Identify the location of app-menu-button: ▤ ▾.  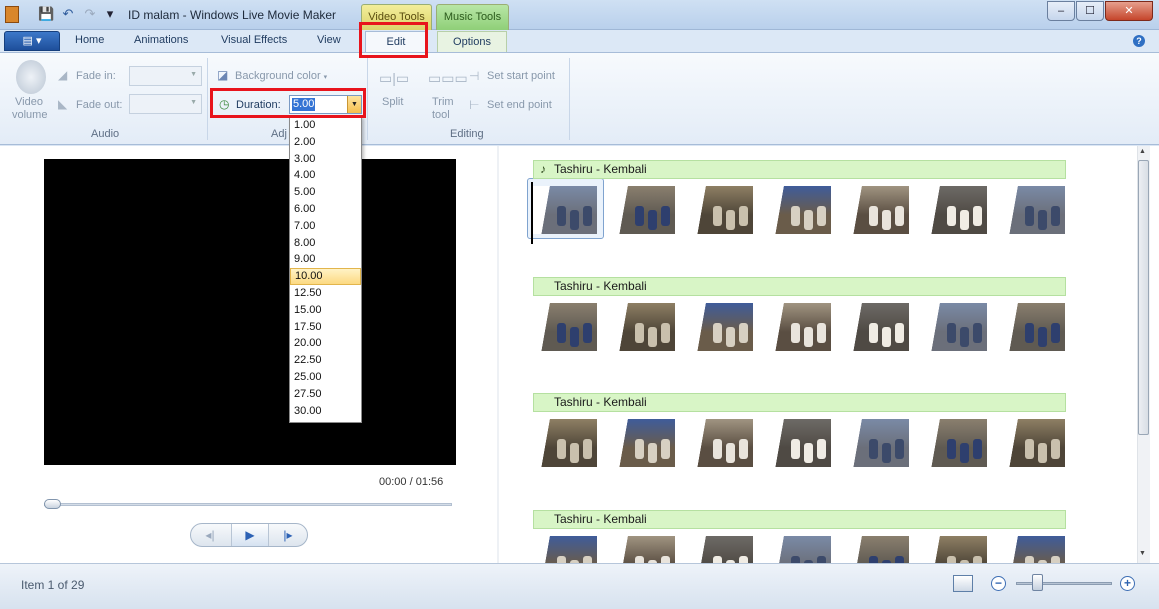
(32, 41).